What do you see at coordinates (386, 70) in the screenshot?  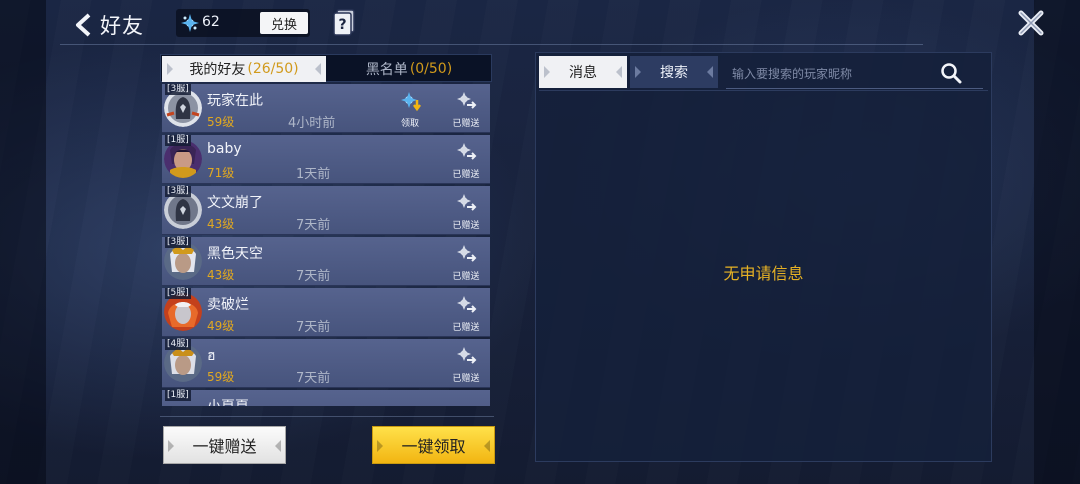 I see `tab-blacklist-label: 黑名单` at bounding box center [386, 70].